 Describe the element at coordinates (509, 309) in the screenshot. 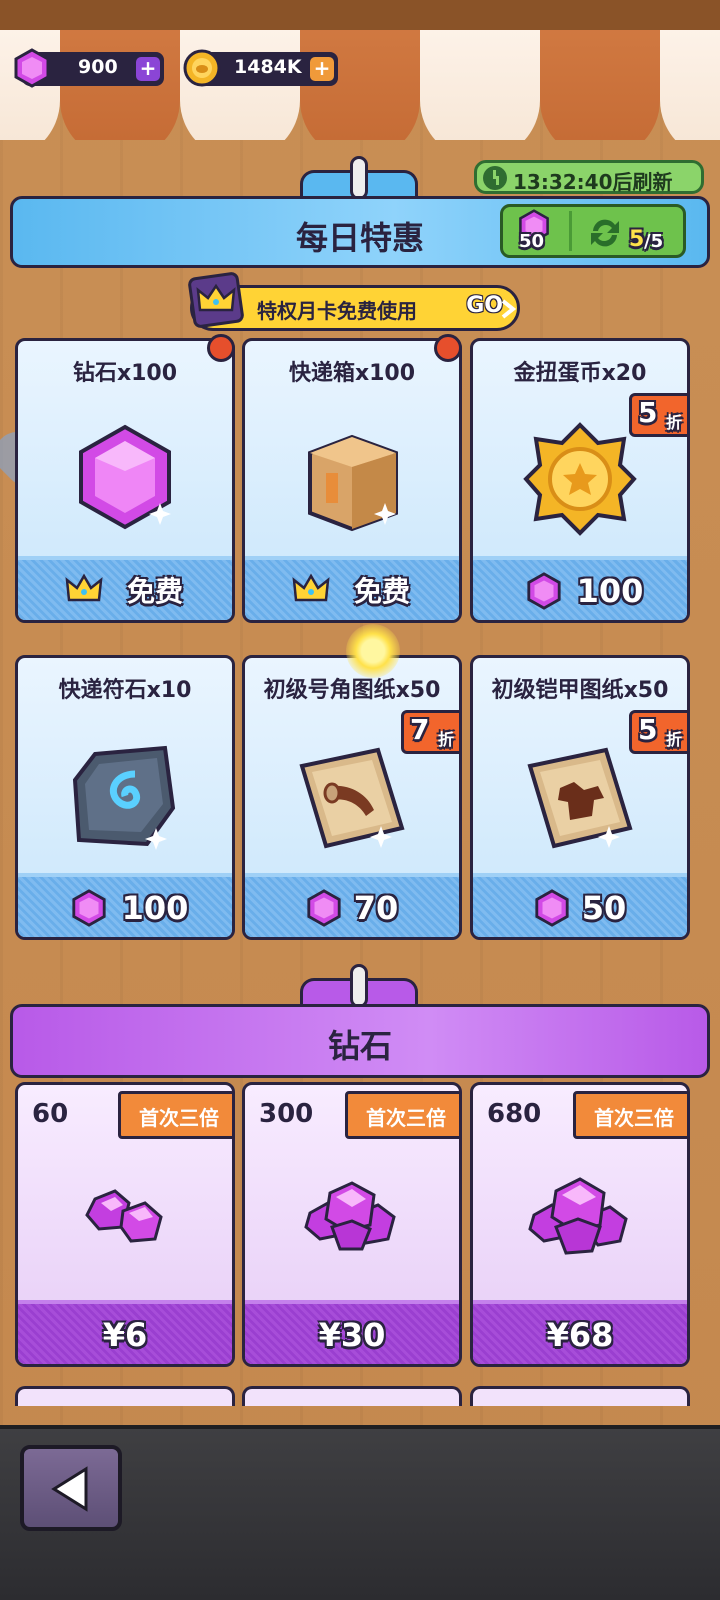

I see `chevron-right-icon` at that location.